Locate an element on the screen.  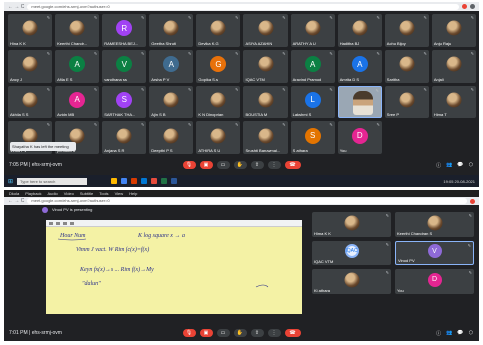
participant-tile: ✎ Saritha is located at coordinates (406, 66).